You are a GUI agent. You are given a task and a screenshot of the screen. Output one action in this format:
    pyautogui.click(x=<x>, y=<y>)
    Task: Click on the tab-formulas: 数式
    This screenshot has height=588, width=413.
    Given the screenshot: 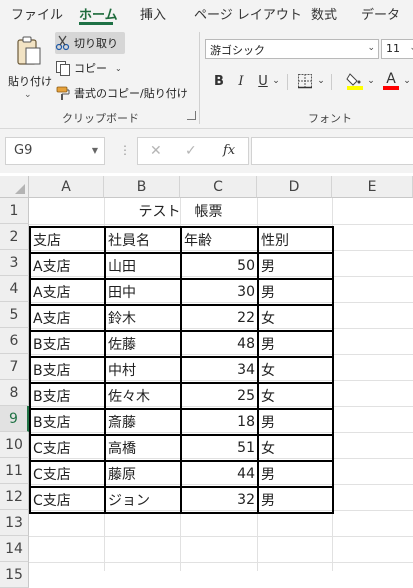 What is the action you would take?
    pyautogui.click(x=324, y=13)
    